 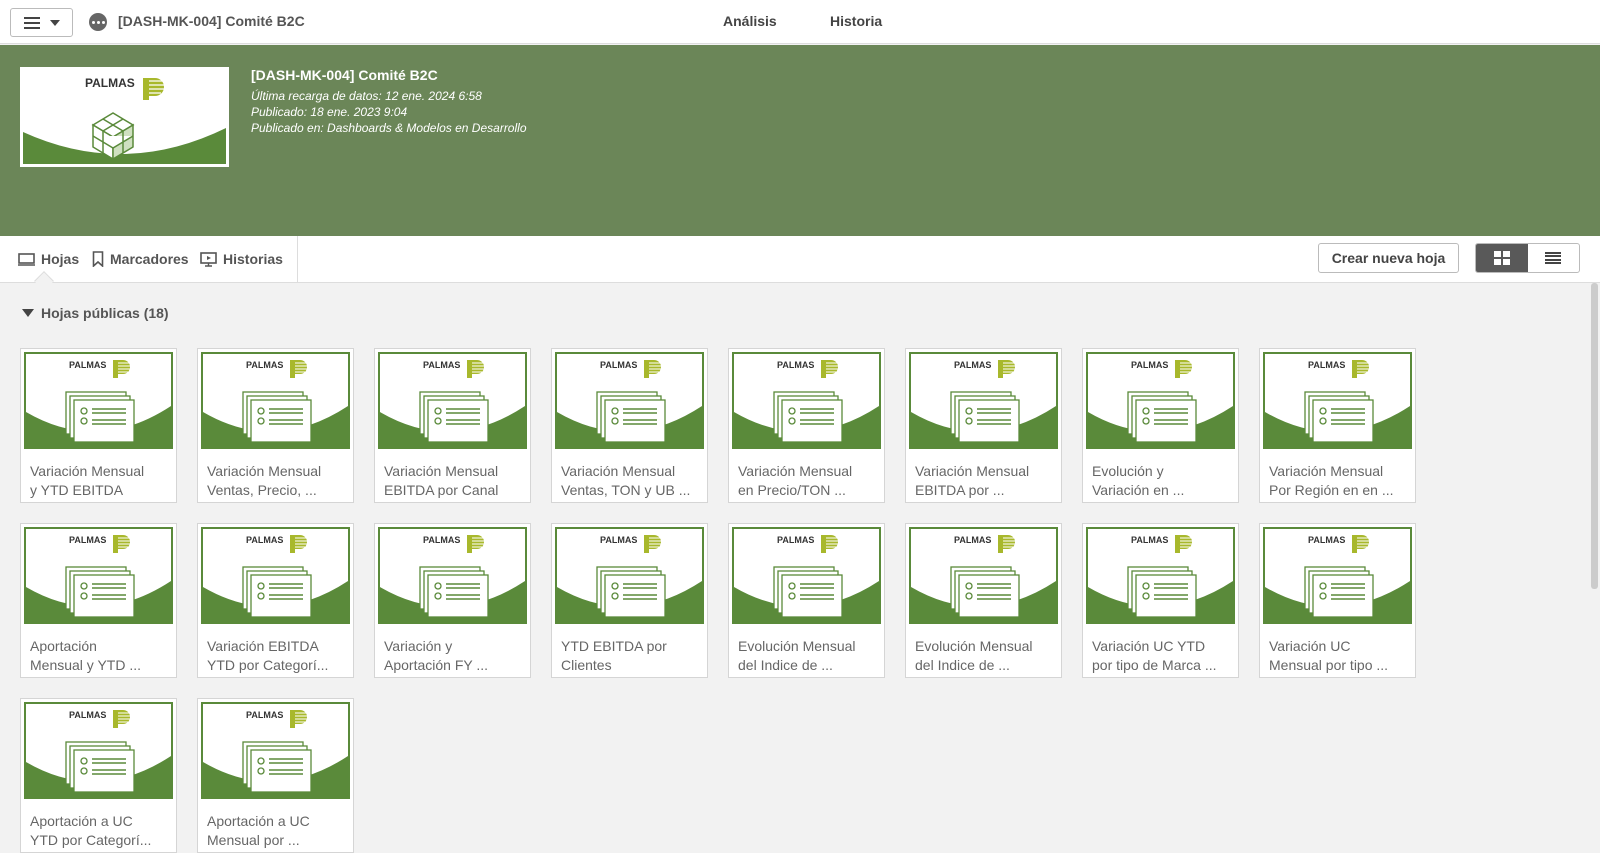 What do you see at coordinates (105, 313) in the screenshot?
I see `public-sheets-title: Hojas públicas (18)` at bounding box center [105, 313].